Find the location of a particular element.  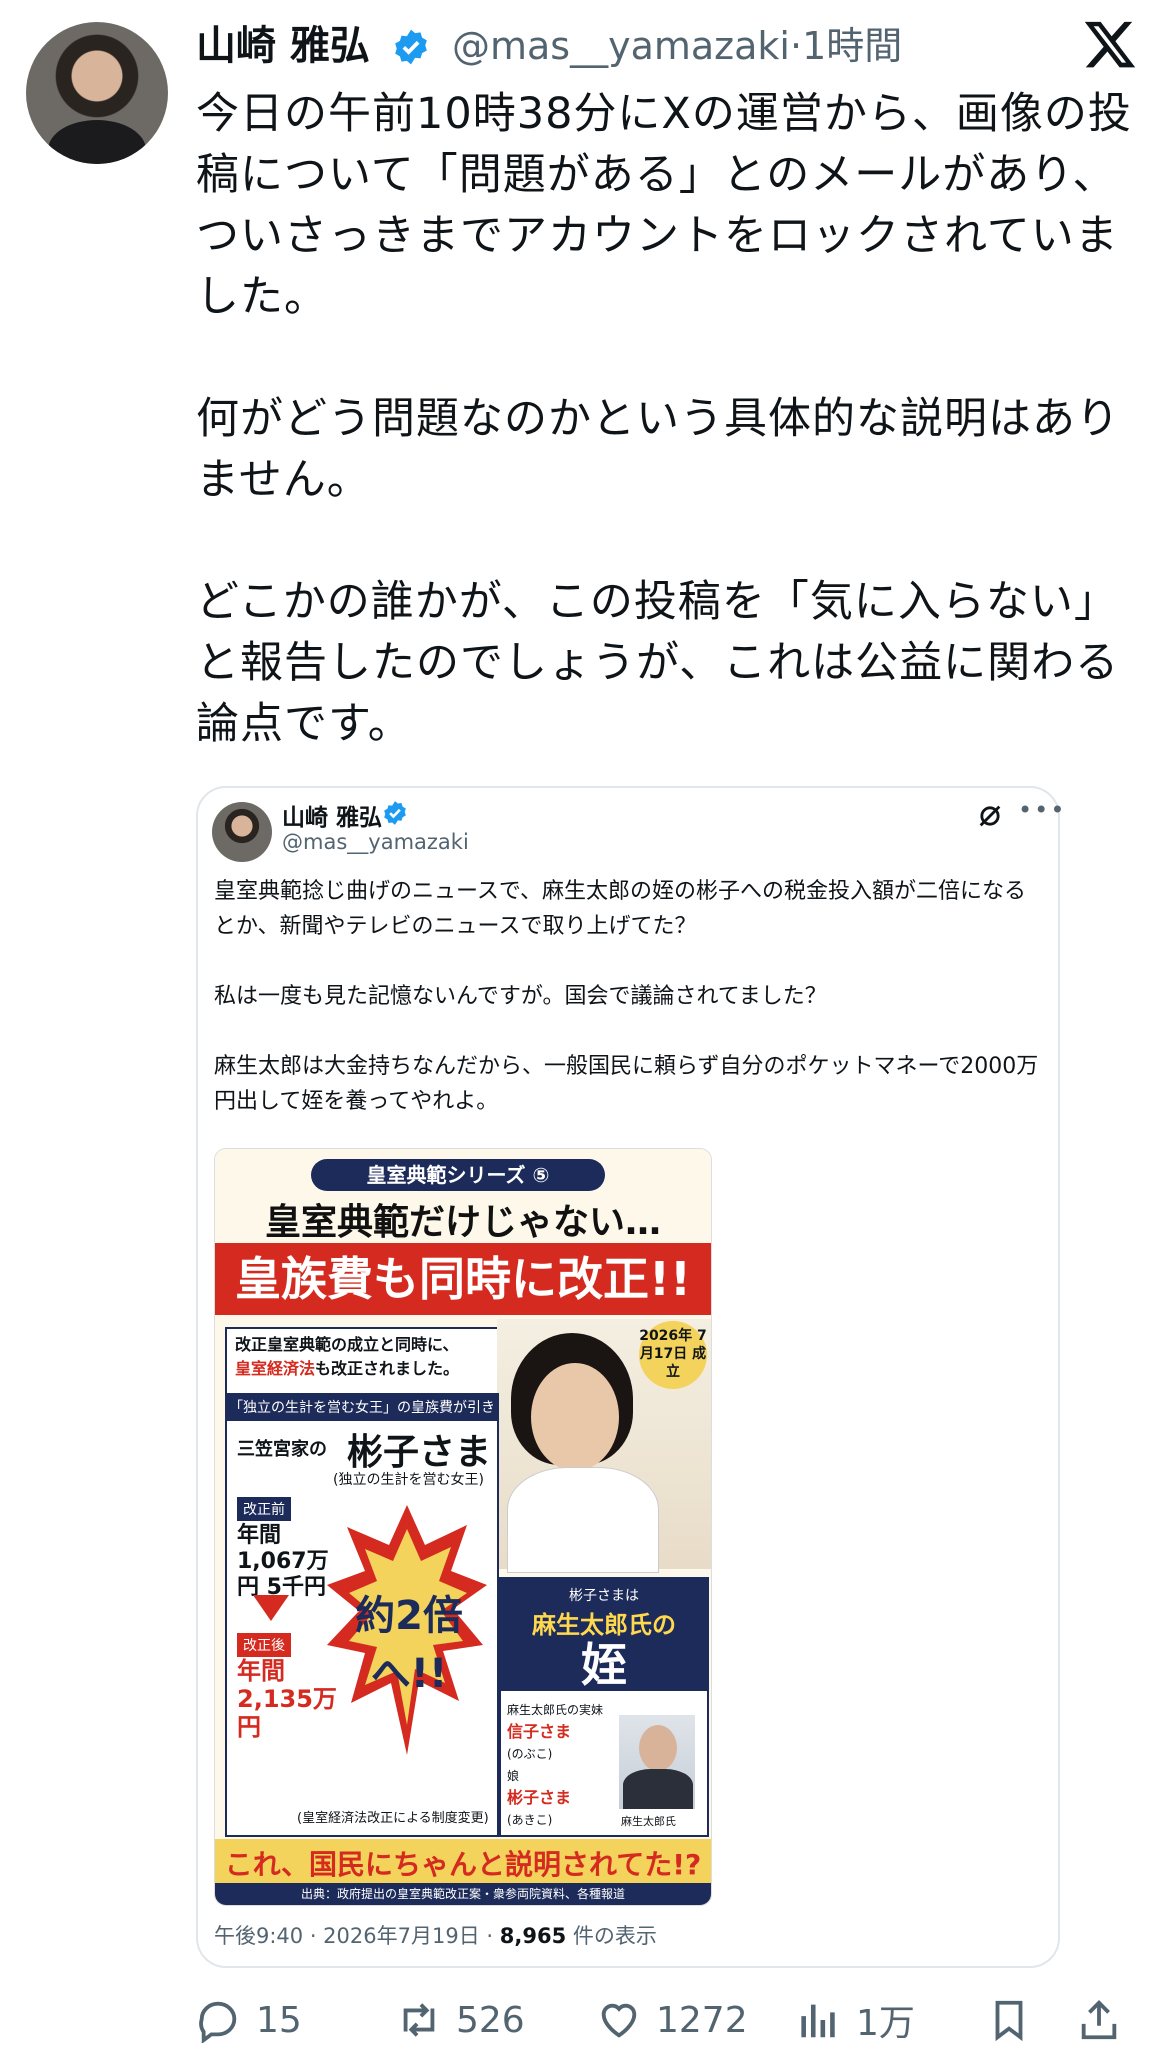

quoted-post-meta: 午後9:40 · 2026年7月19日 · 8,965 件の表示 is located at coordinates (435, 1935).